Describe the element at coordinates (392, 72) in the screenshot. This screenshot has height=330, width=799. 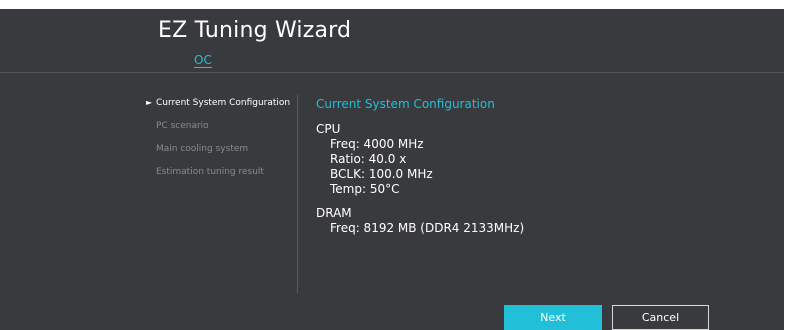
I see `header-divider` at that location.